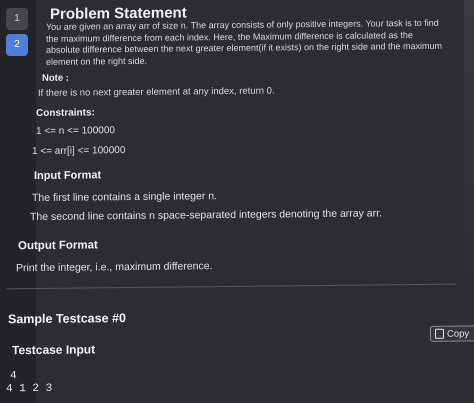  What do you see at coordinates (29, 389) in the screenshot?
I see `testcase-input-line: 4 1 2 3` at bounding box center [29, 389].